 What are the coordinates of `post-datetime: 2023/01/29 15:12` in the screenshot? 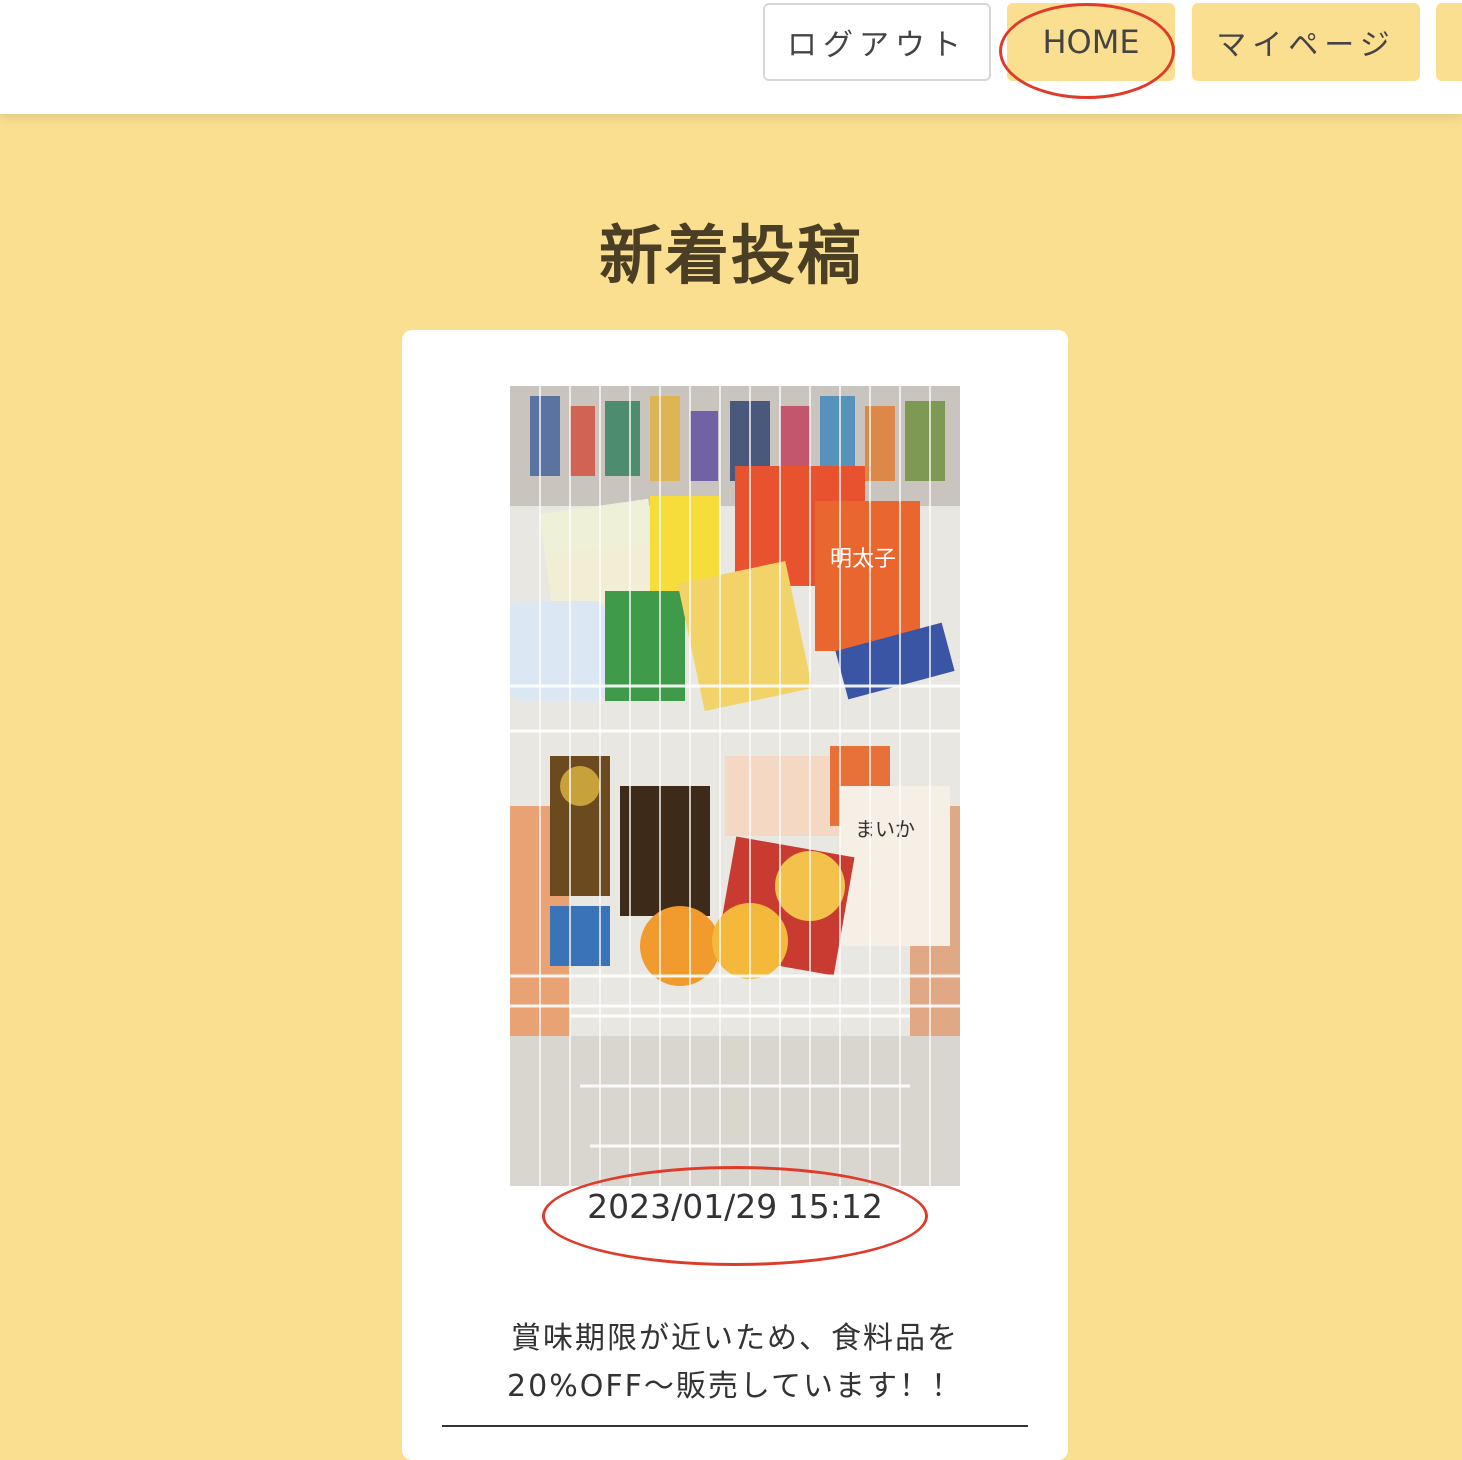 It's located at (735, 1206).